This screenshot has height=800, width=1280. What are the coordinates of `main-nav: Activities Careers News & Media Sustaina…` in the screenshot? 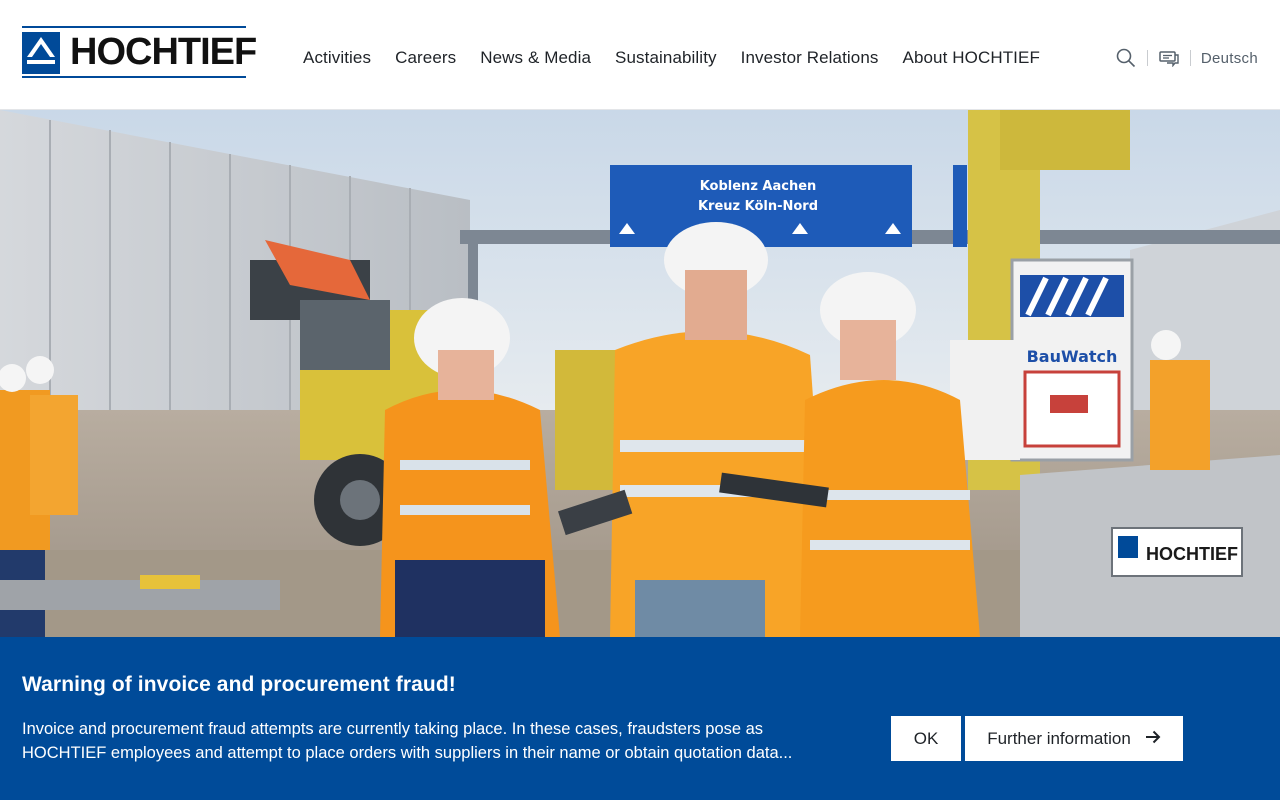 It's located at (671, 58).